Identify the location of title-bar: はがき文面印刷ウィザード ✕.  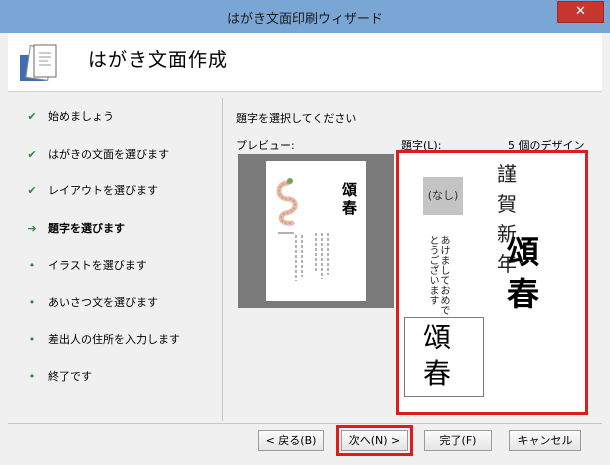
(305, 16).